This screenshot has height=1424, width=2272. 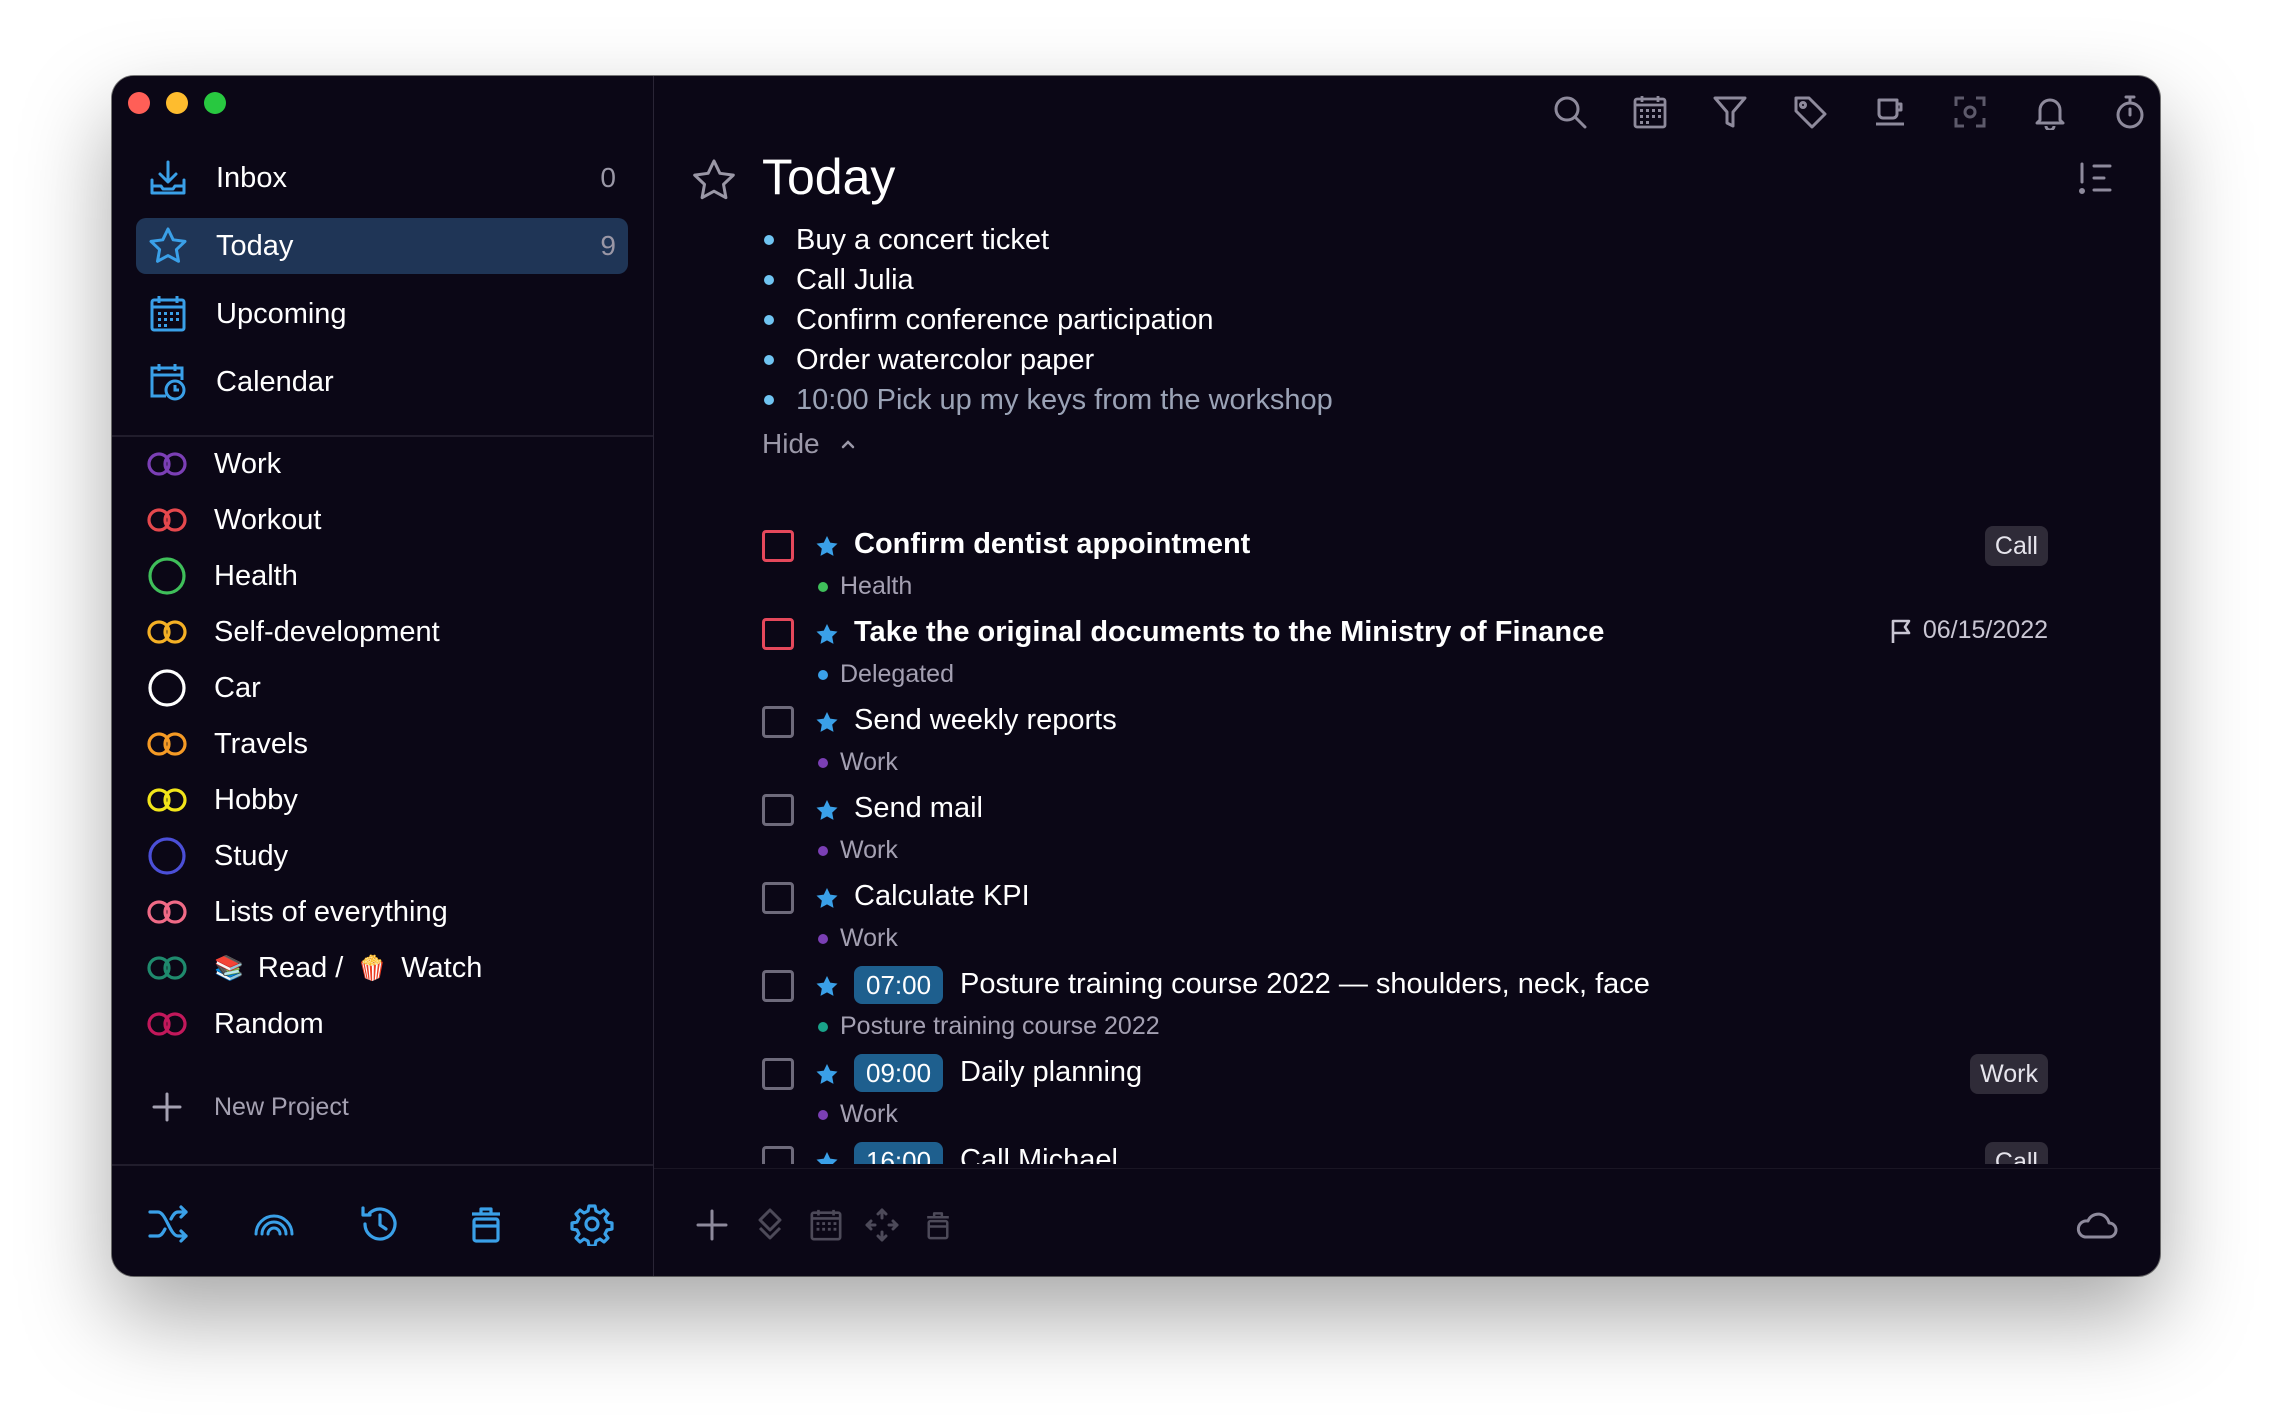 I want to click on project-item-travels: Travels, so click(x=386, y=744).